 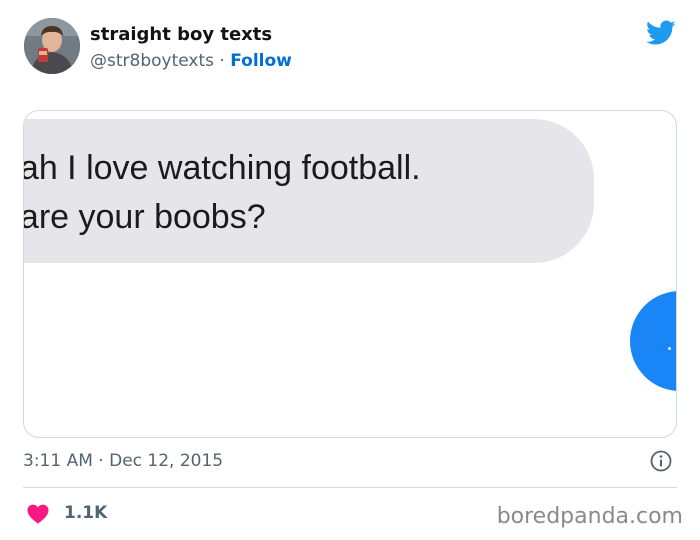 What do you see at coordinates (589, 516) in the screenshot?
I see `watermark: boredpanda.com` at bounding box center [589, 516].